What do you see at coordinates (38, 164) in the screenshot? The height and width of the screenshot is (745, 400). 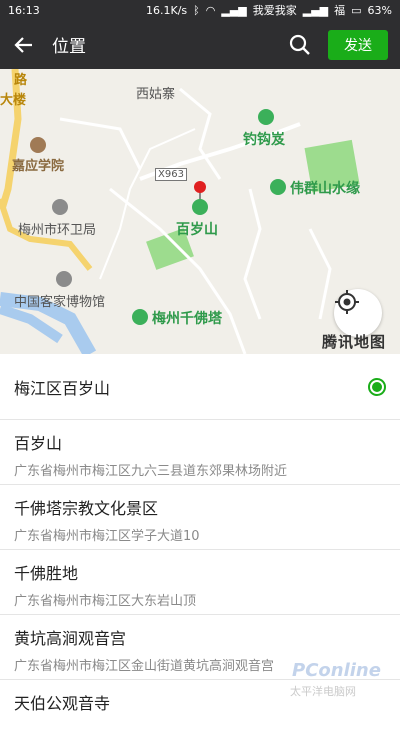 I see `map-label-jiaying: 嘉应学院` at bounding box center [38, 164].